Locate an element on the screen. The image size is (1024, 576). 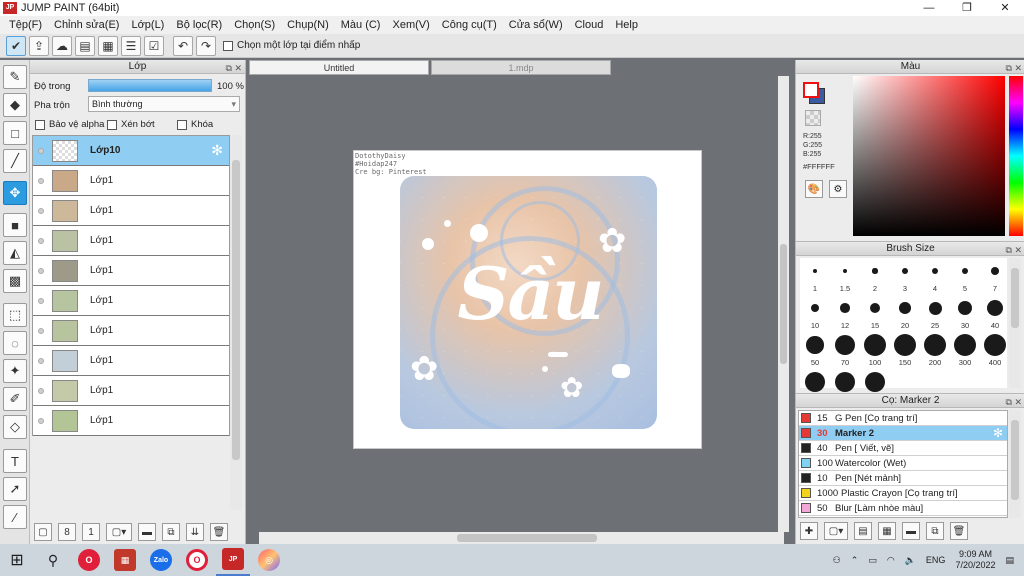
clipping-toggle: Xén bớt is located at coordinates (131, 124).